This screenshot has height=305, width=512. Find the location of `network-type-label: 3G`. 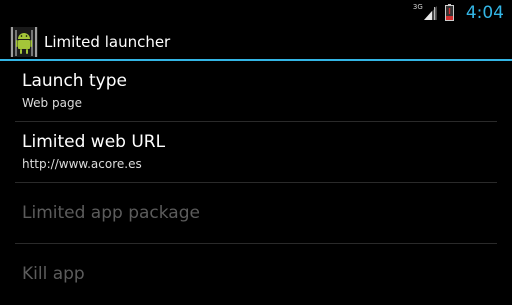

network-type-label: 3G is located at coordinates (417, 7).